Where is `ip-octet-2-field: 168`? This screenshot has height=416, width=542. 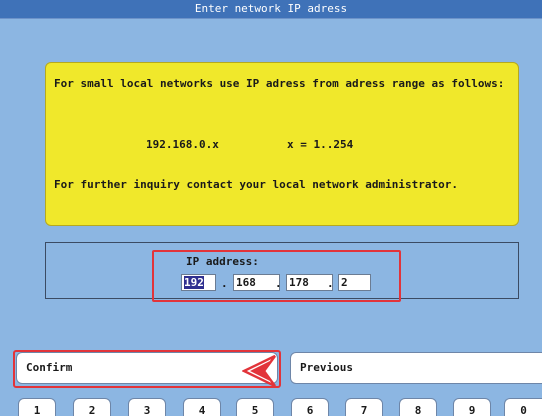
ip-octet-2-field: 168 is located at coordinates (256, 282).